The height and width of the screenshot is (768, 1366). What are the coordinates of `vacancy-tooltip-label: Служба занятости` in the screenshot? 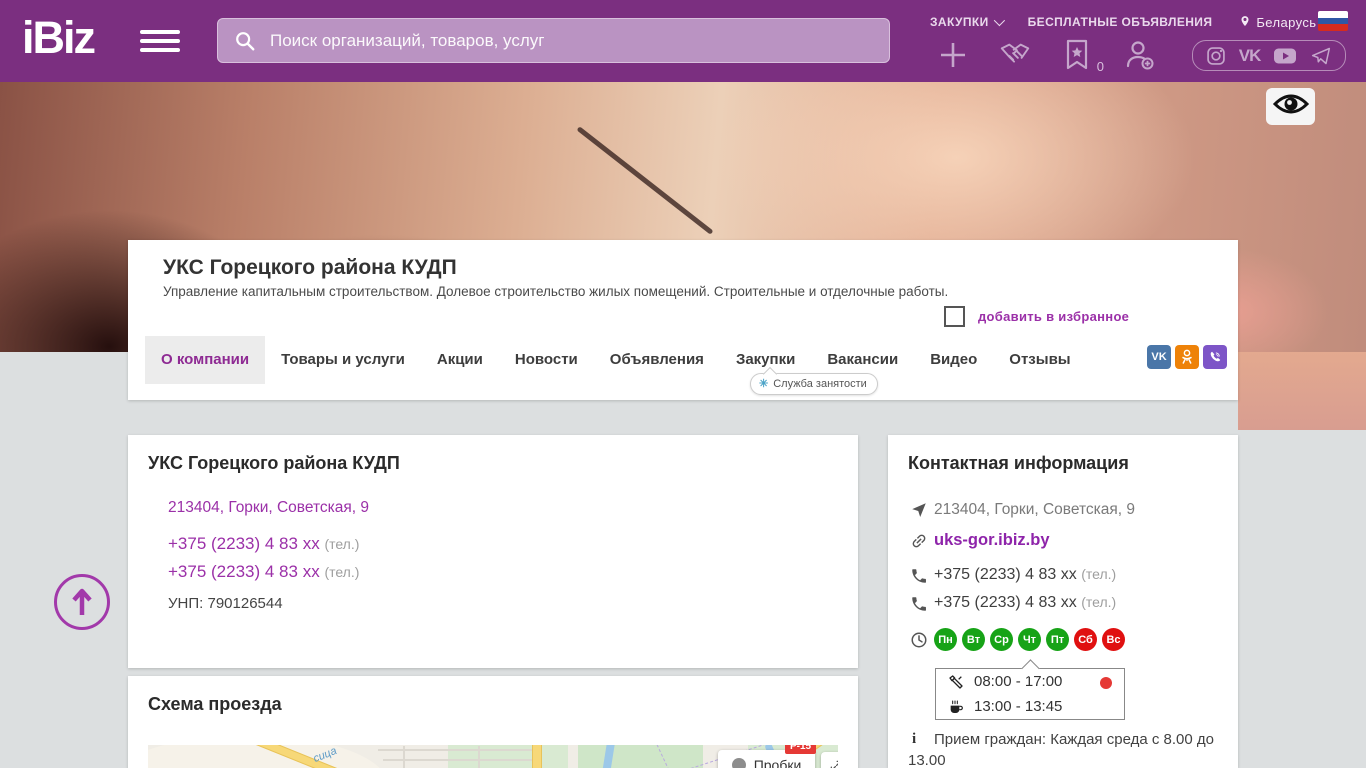 It's located at (820, 383).